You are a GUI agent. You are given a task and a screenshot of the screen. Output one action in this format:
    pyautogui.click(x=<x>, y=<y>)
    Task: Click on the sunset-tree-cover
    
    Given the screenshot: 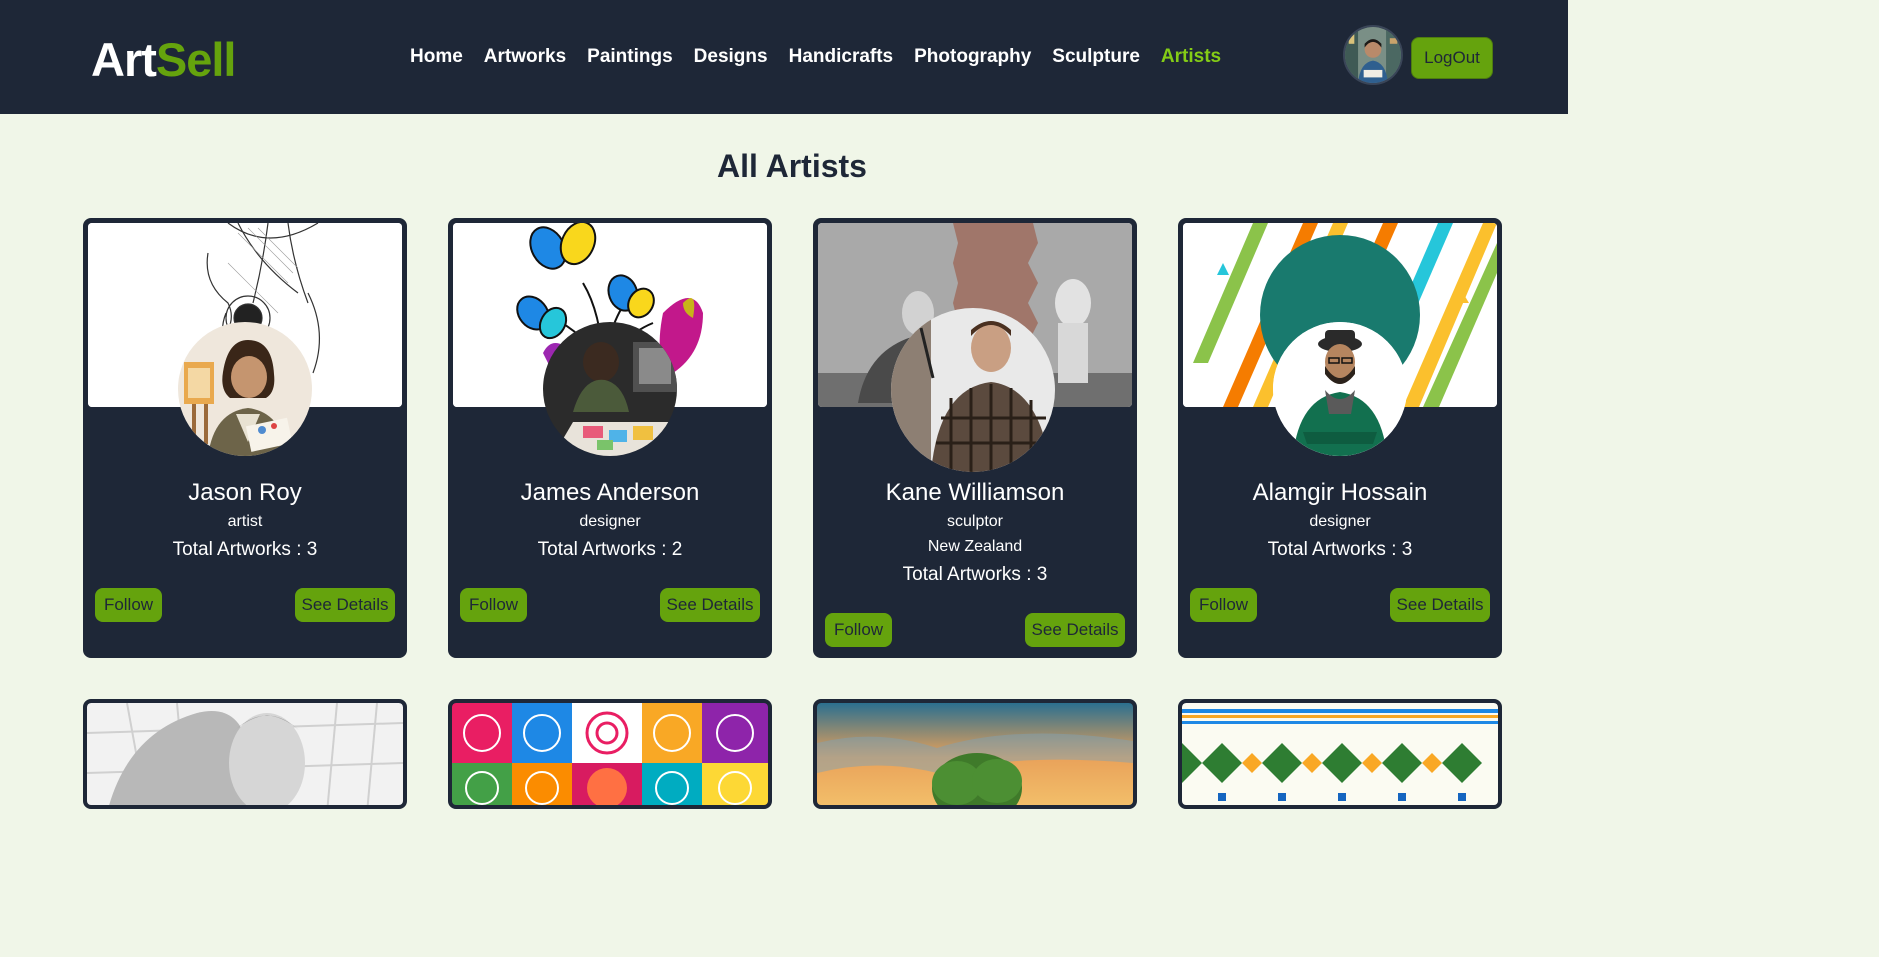 What is the action you would take?
    pyautogui.click(x=975, y=754)
    